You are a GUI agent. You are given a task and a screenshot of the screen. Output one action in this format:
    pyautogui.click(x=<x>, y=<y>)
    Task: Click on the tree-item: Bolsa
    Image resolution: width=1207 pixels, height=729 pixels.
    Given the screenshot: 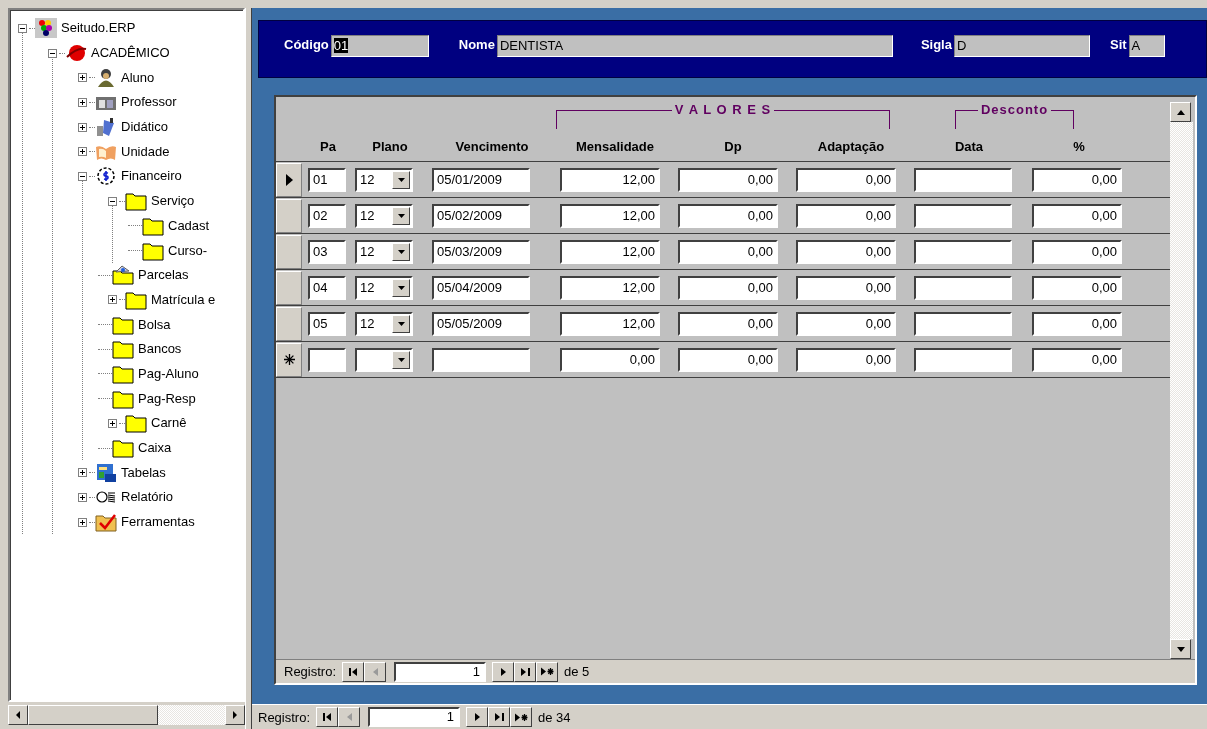 What is the action you would take?
    pyautogui.click(x=154, y=324)
    